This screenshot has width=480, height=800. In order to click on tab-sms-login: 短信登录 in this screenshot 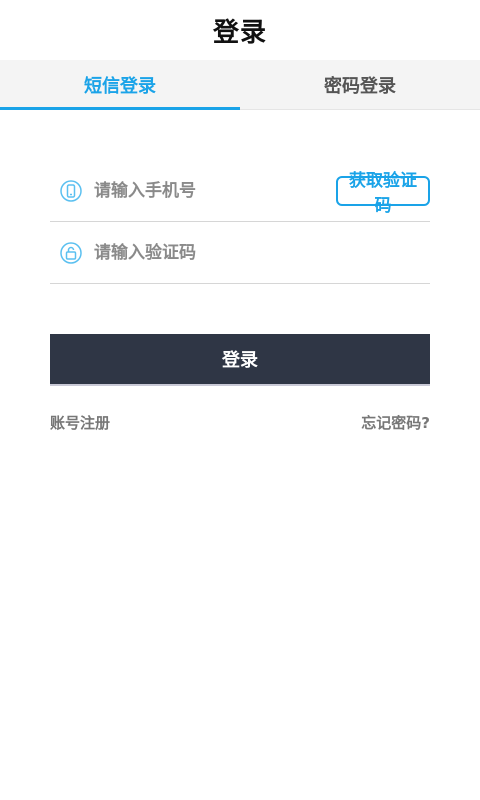, I will do `click(120, 85)`.